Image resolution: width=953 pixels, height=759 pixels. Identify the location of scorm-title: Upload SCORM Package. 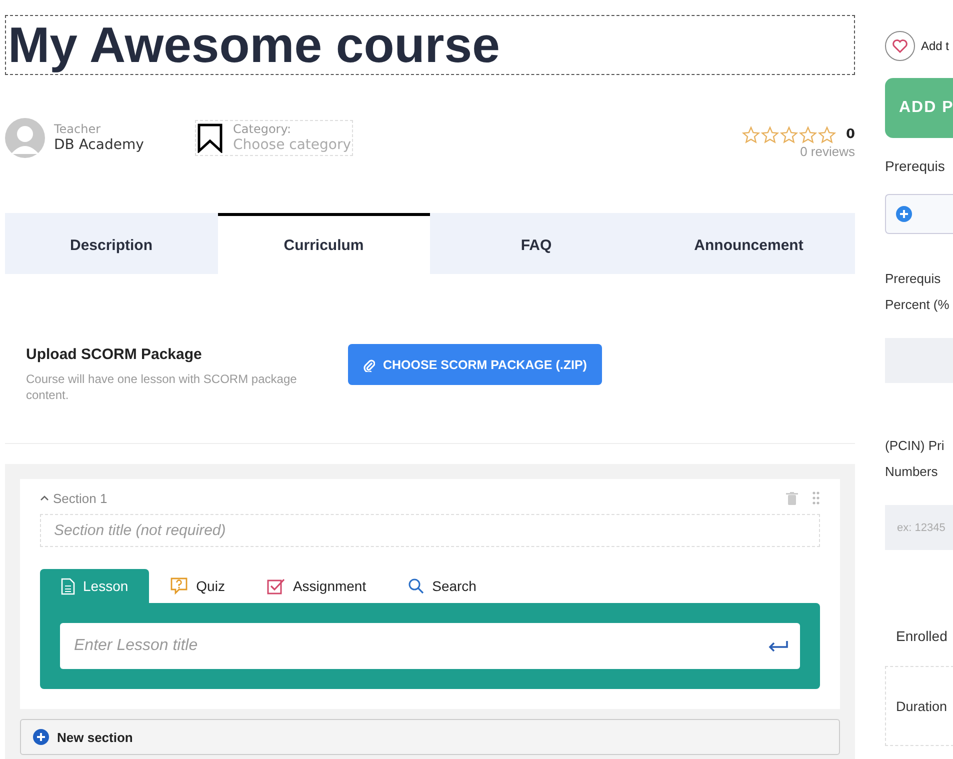
(114, 354).